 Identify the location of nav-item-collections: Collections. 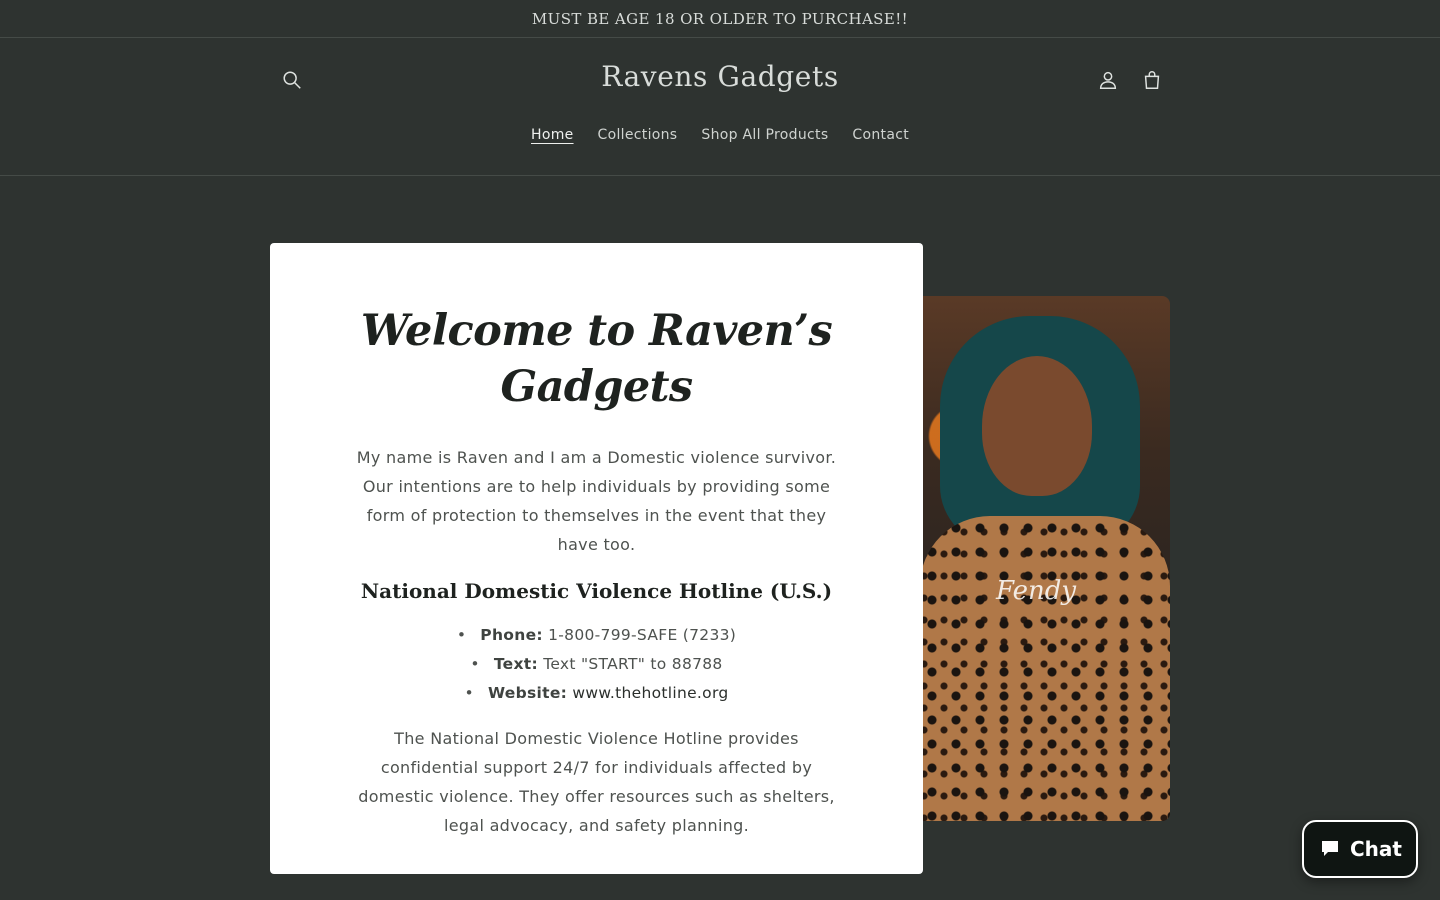
(638, 135).